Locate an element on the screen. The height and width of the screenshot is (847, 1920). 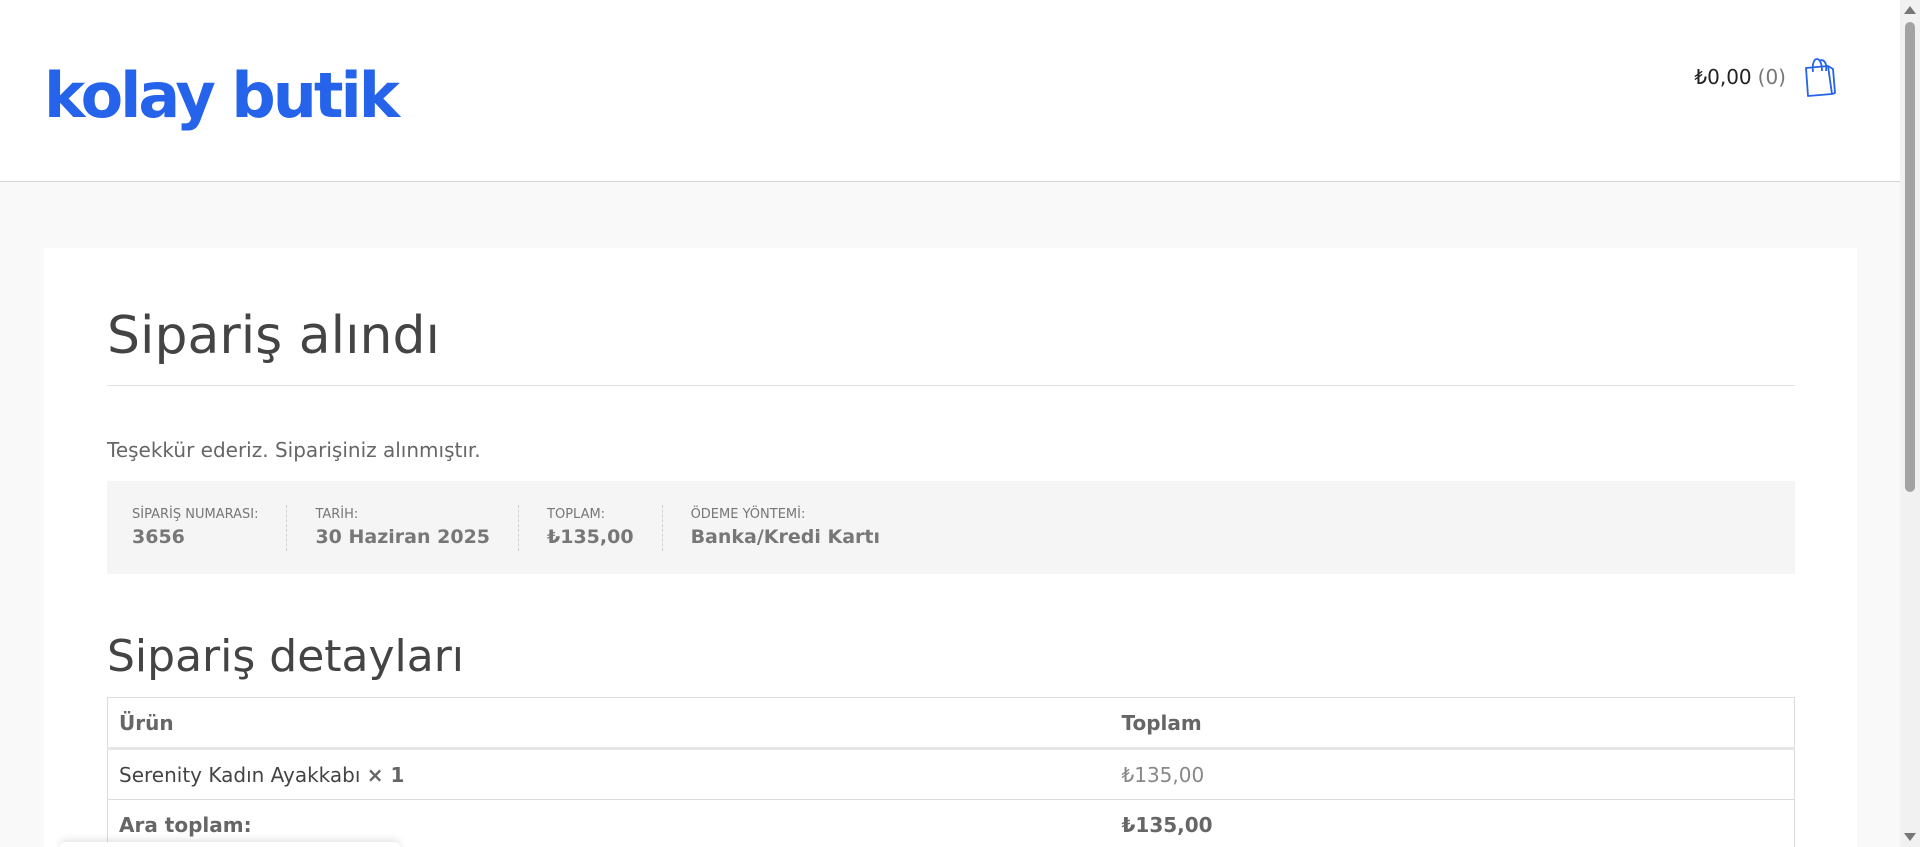
cart-item-count: (0) is located at coordinates (1771, 77).